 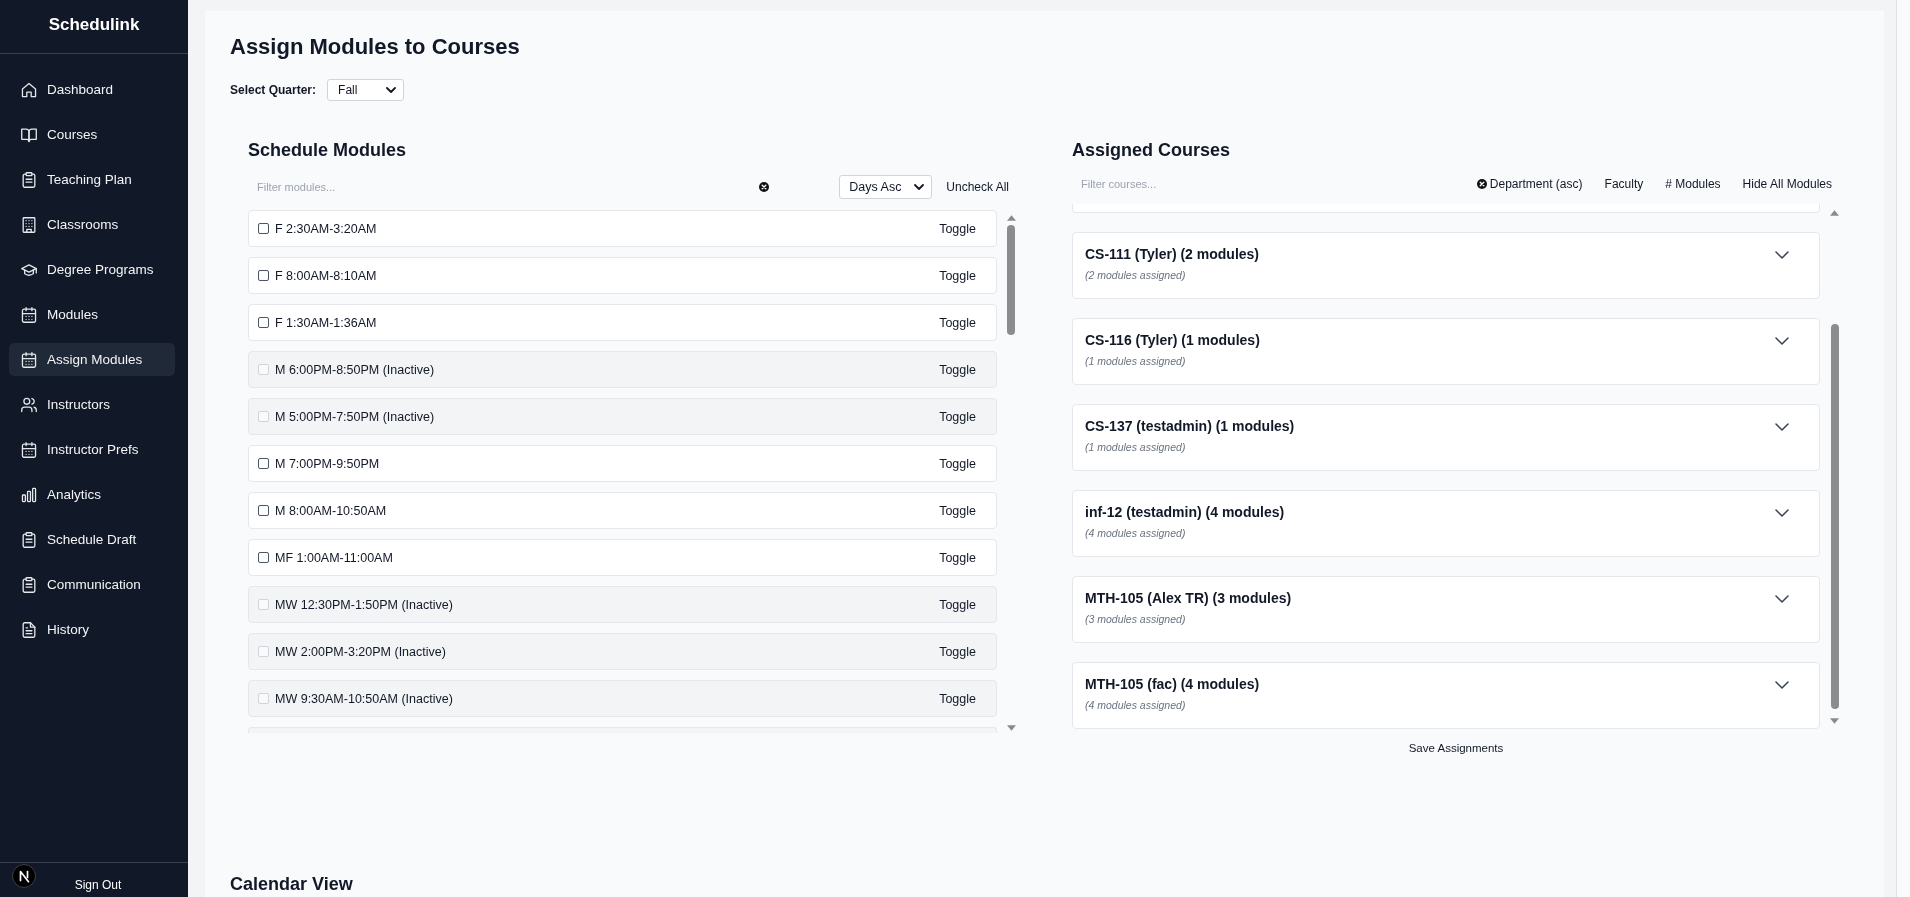 I want to click on course-card: CS-137 (testadmin) (1 modules) (1 modules assigned), so click(x=1446, y=437).